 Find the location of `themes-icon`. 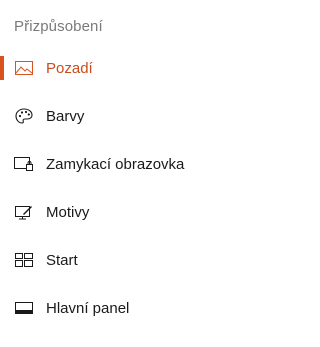

themes-icon is located at coordinates (24, 212).